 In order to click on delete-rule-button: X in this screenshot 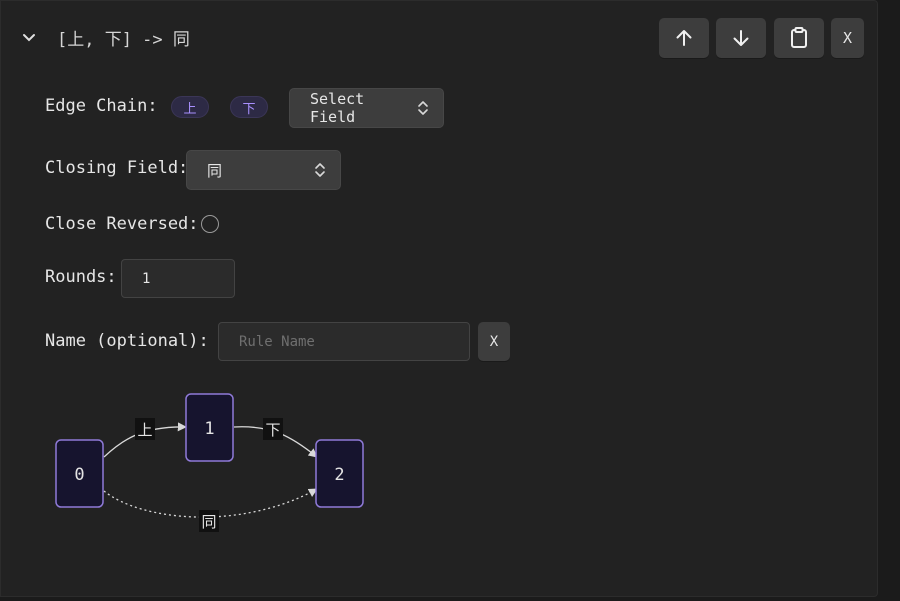, I will do `click(847, 38)`.